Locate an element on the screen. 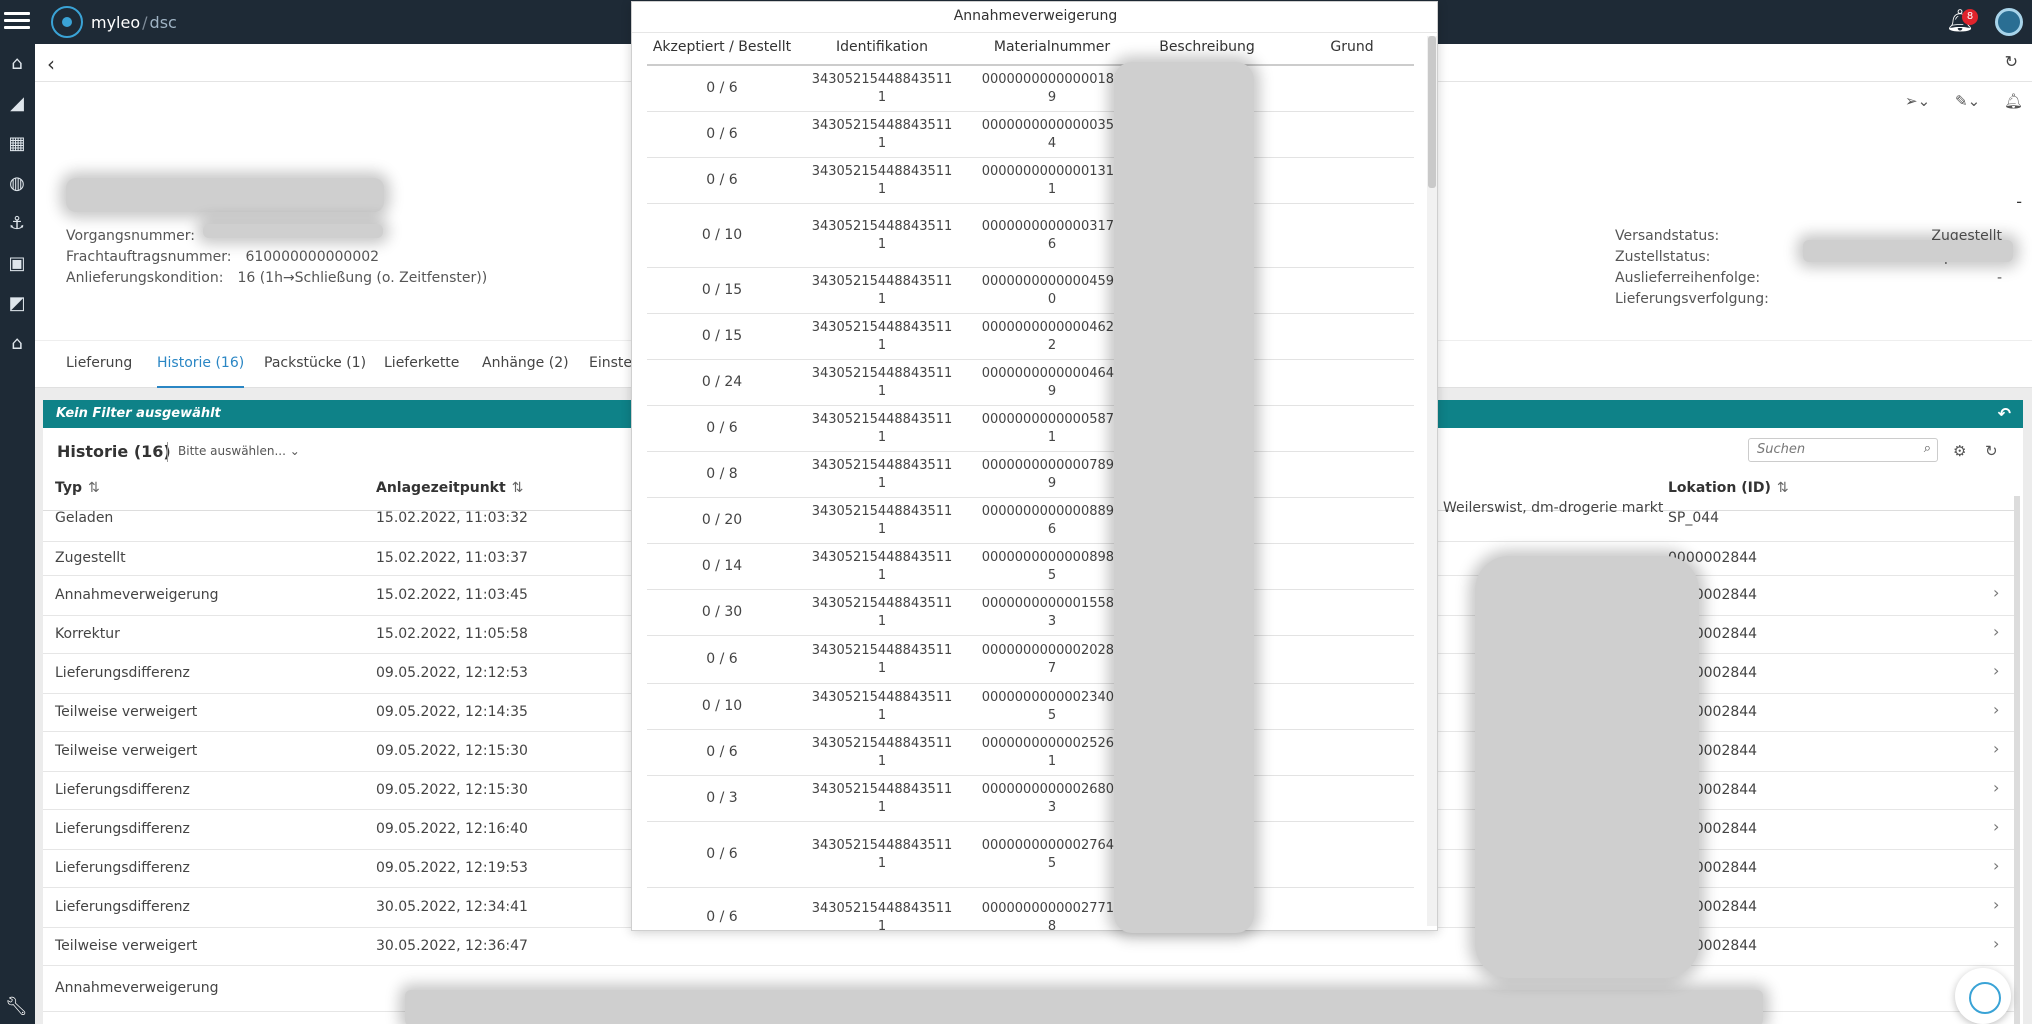  edit-icon: ✎⌄ is located at coordinates (1967, 101).